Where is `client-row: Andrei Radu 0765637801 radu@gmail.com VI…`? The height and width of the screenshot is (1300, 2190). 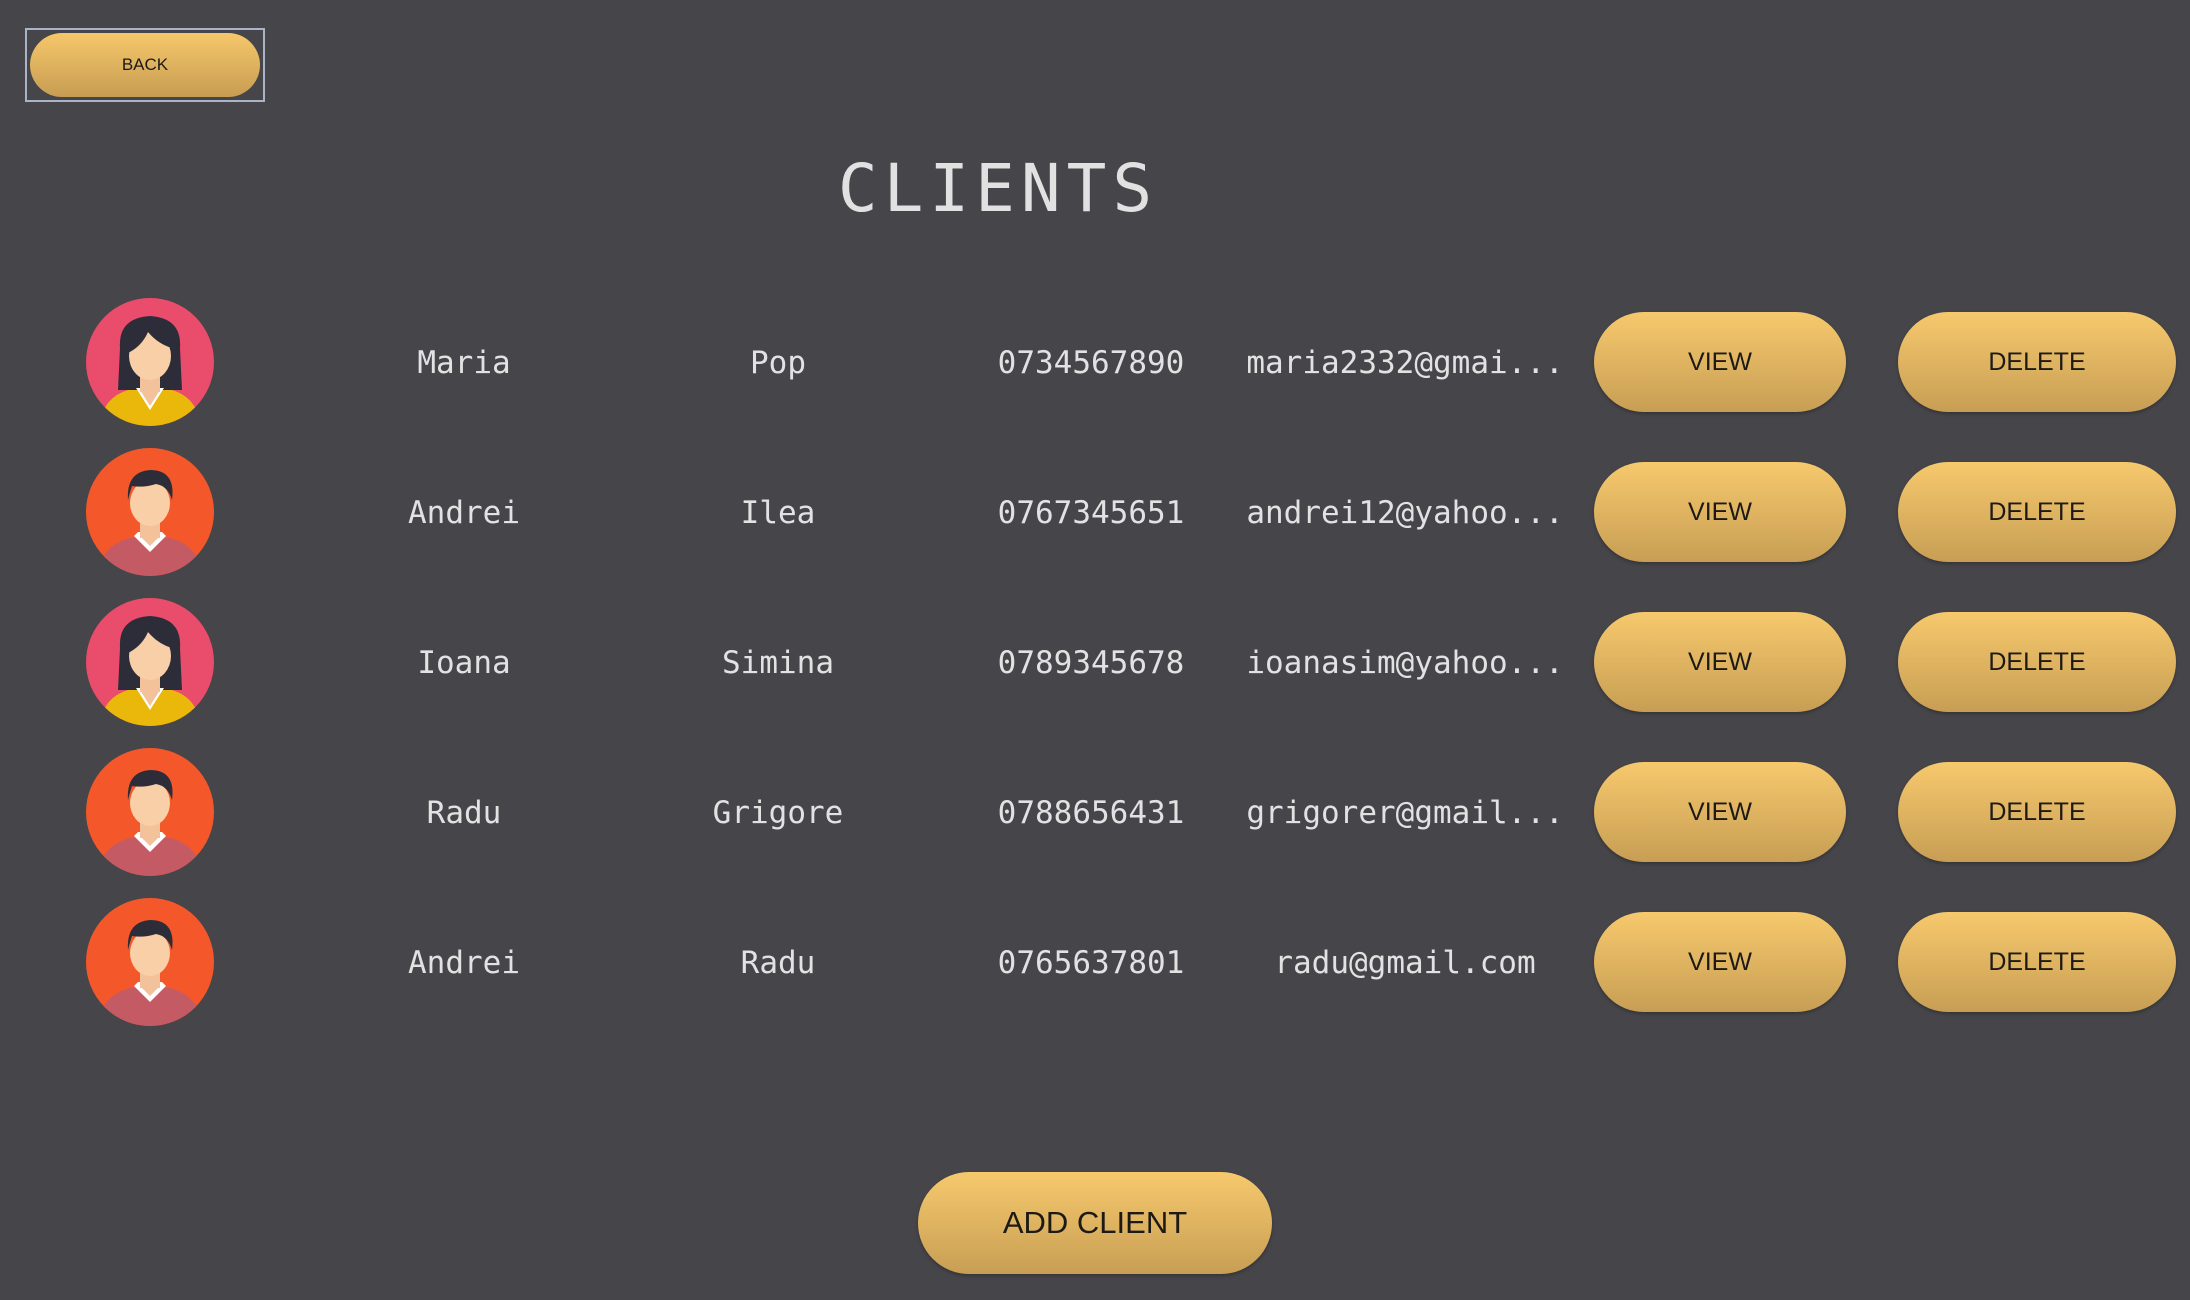
client-row: Andrei Radu 0765637801 radu@gmail.com VI… is located at coordinates (1095, 963).